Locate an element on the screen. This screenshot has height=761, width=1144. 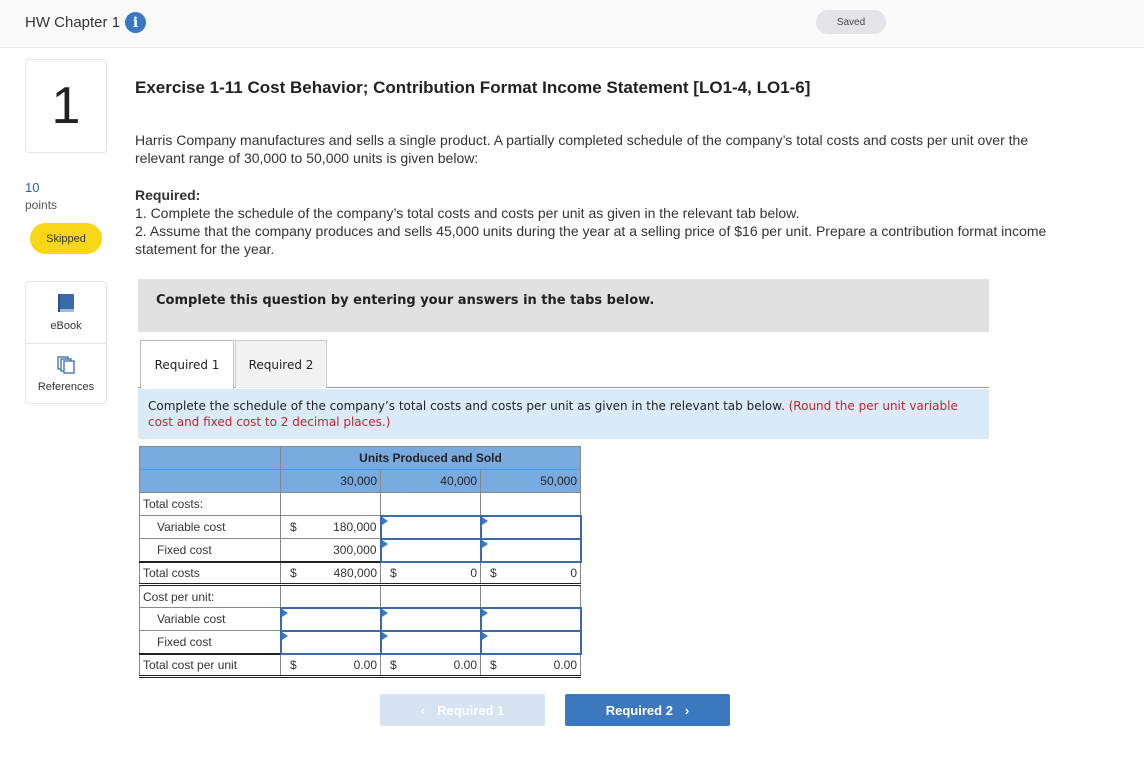
unit-variable-50000-field is located at coordinates (530, 619).